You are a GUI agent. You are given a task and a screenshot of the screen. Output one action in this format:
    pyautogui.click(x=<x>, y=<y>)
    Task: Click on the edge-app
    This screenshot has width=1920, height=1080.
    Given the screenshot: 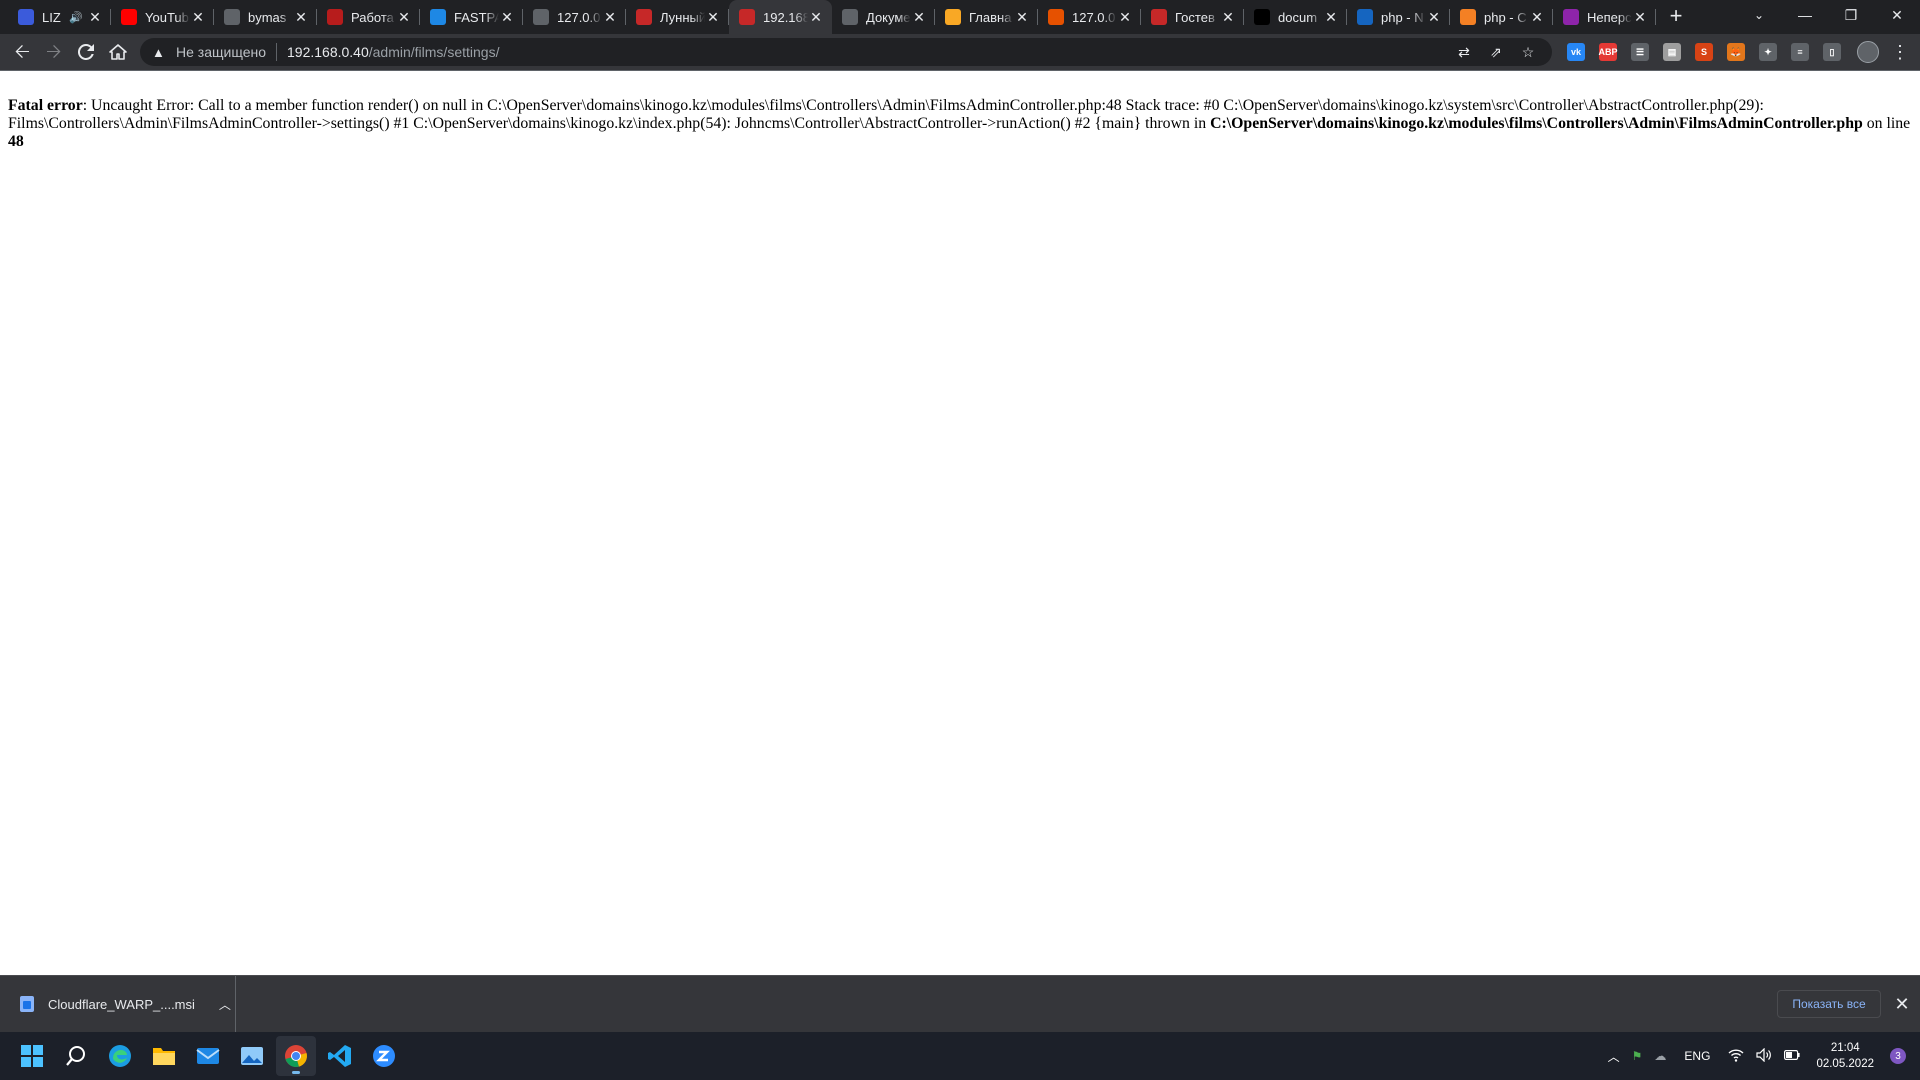 What is the action you would take?
    pyautogui.click(x=120, y=1056)
    